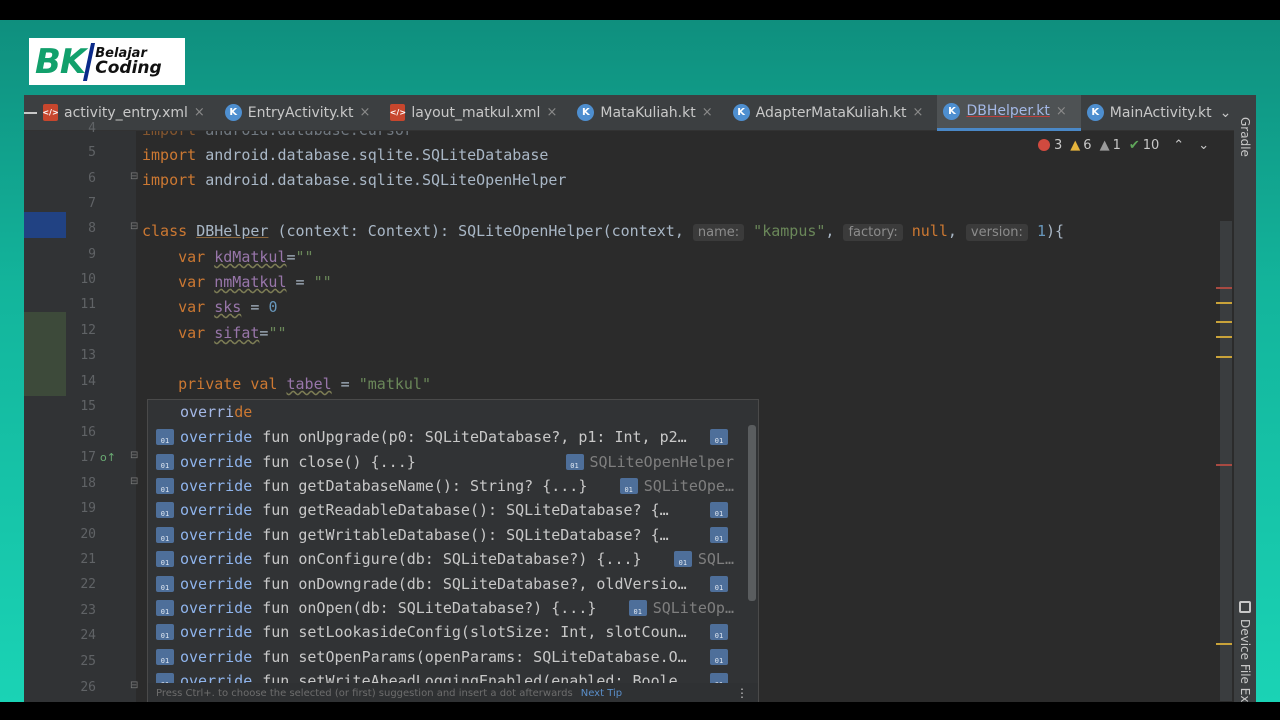 The width and height of the screenshot is (1280, 720). Describe the element at coordinates (1245, 398) in the screenshot. I see `right-tool-strip: Gradle Device File Ex` at that location.